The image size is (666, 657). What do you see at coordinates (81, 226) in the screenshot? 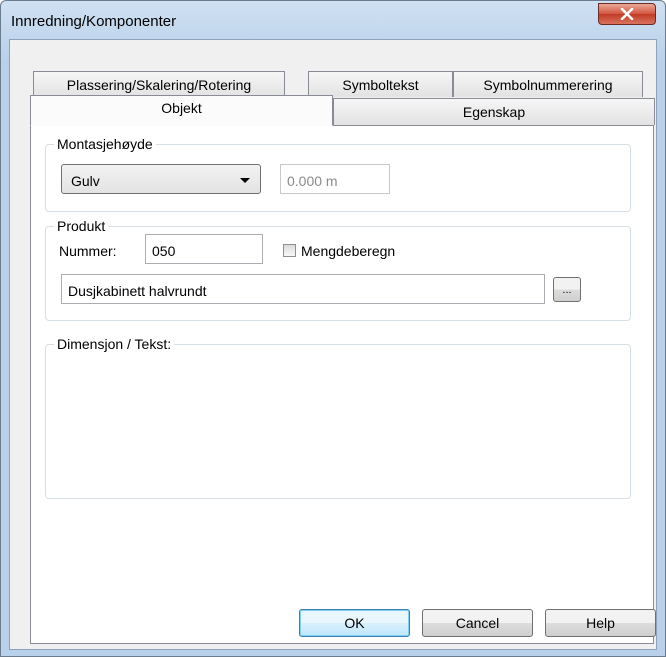
I see `group-label-produkt: Produkt` at bounding box center [81, 226].